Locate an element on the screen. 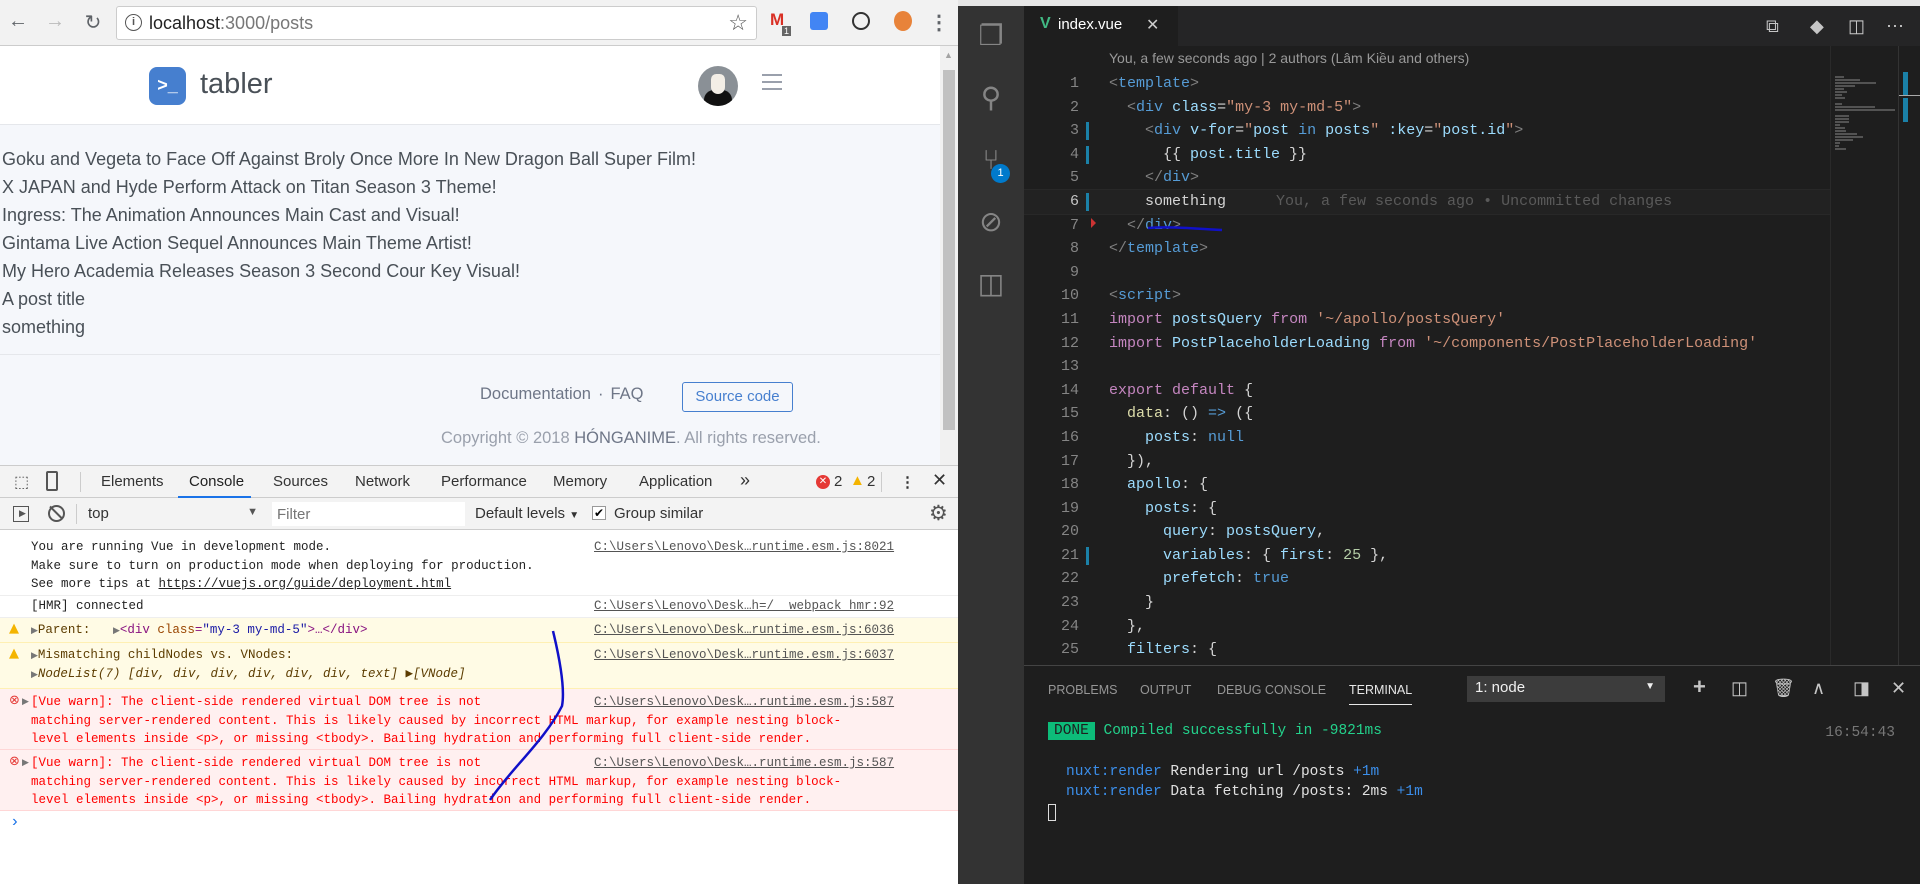 The width and height of the screenshot is (1920, 884). default-levels-select: Default levels ▼ is located at coordinates (527, 513).